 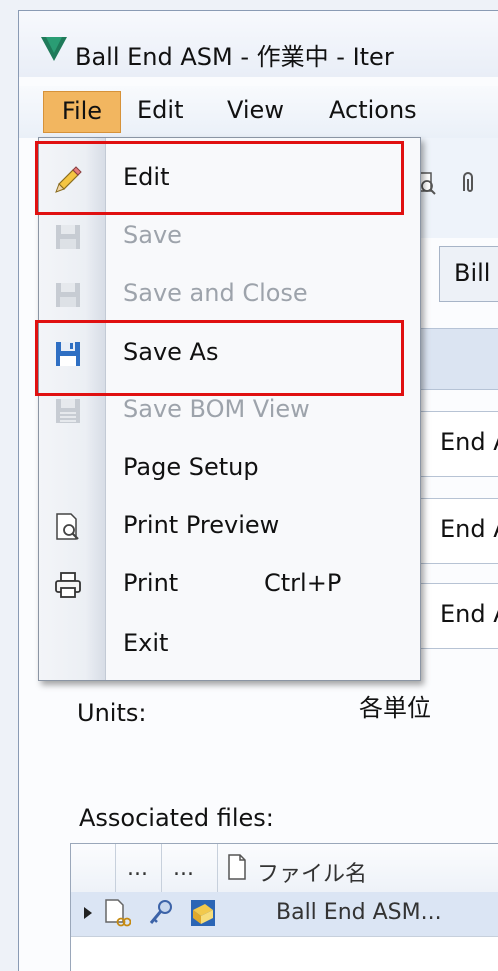 What do you see at coordinates (229, 527) in the screenshot?
I see `menu-item-print-preview: Print Preview` at bounding box center [229, 527].